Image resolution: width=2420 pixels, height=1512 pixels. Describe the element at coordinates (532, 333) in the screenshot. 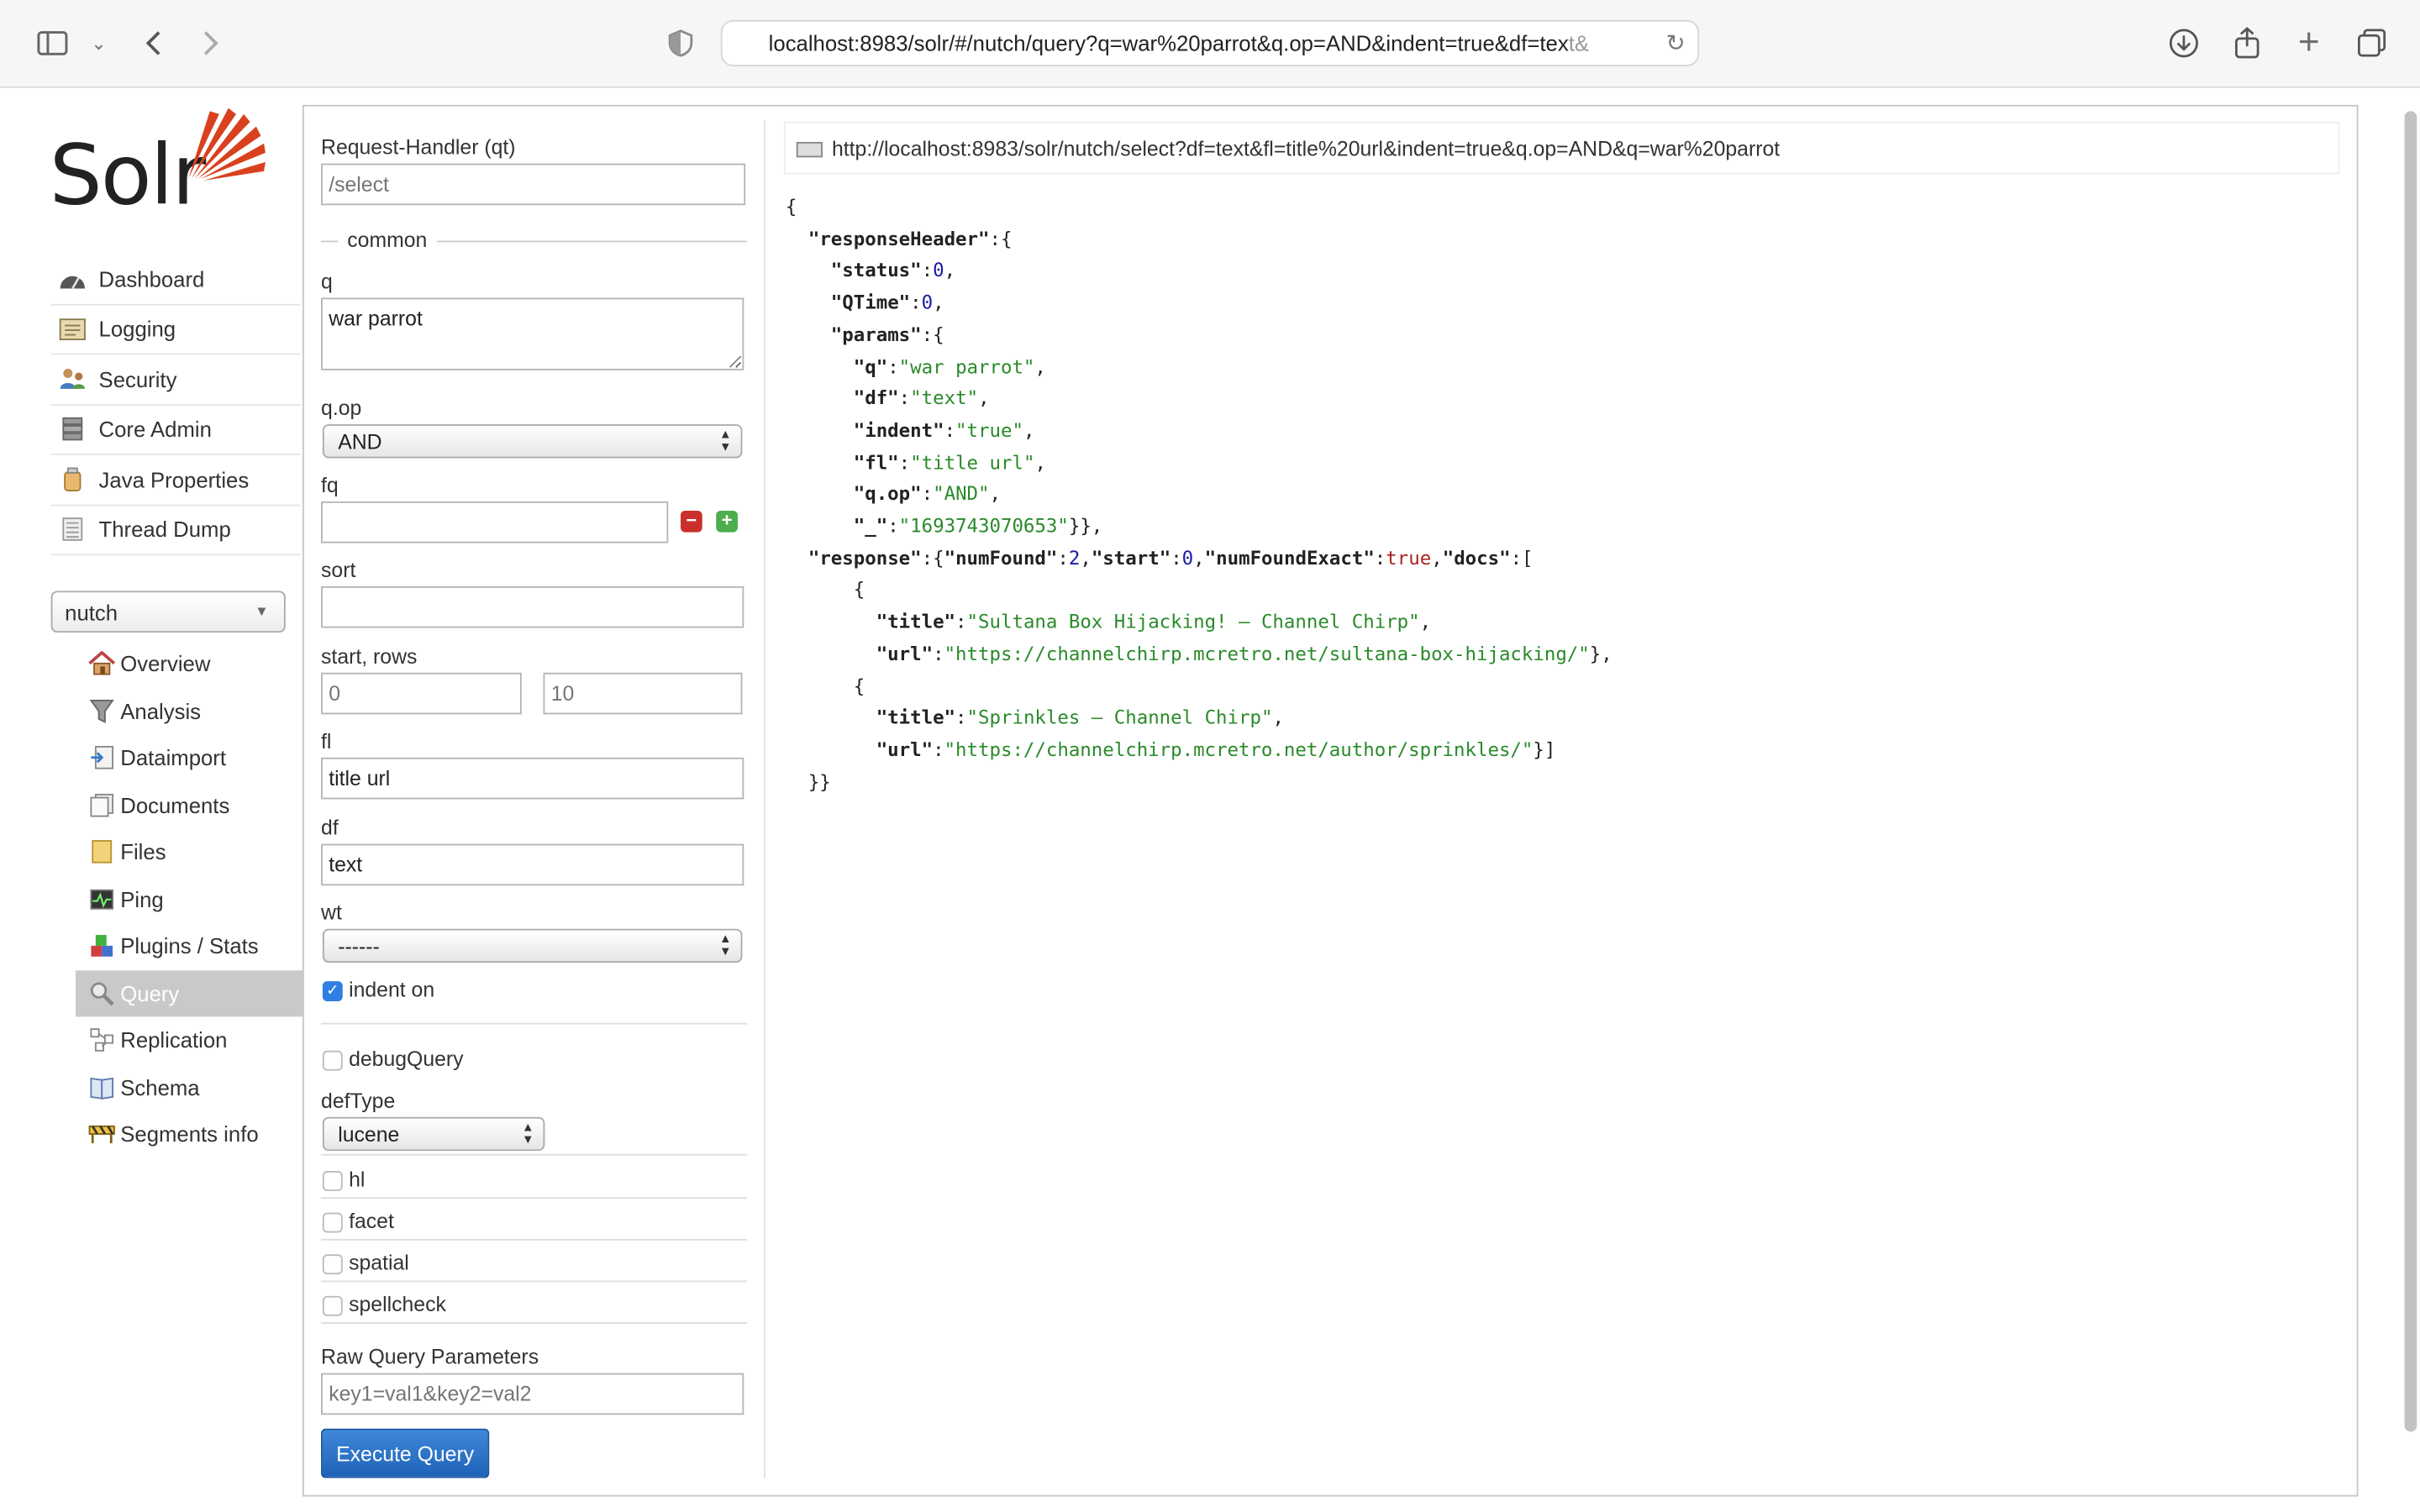

I see `q-textarea: war parrot` at that location.